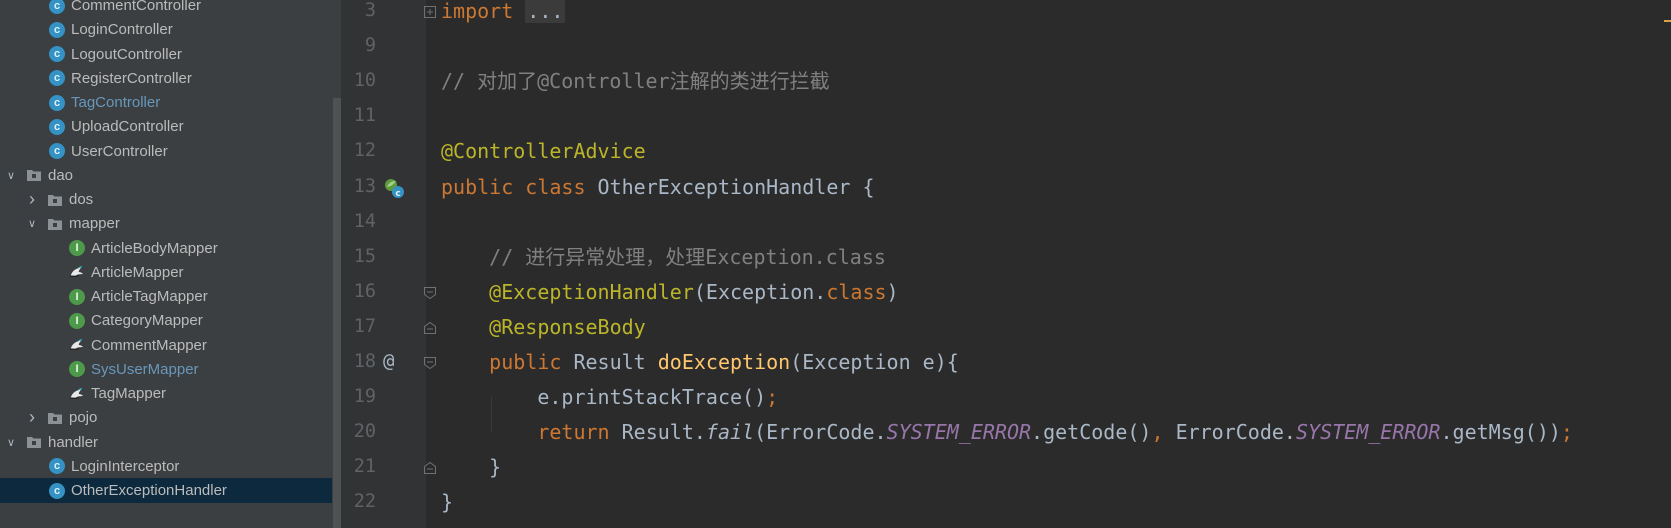  What do you see at coordinates (364, 361) in the screenshot?
I see `line-number: 18` at bounding box center [364, 361].